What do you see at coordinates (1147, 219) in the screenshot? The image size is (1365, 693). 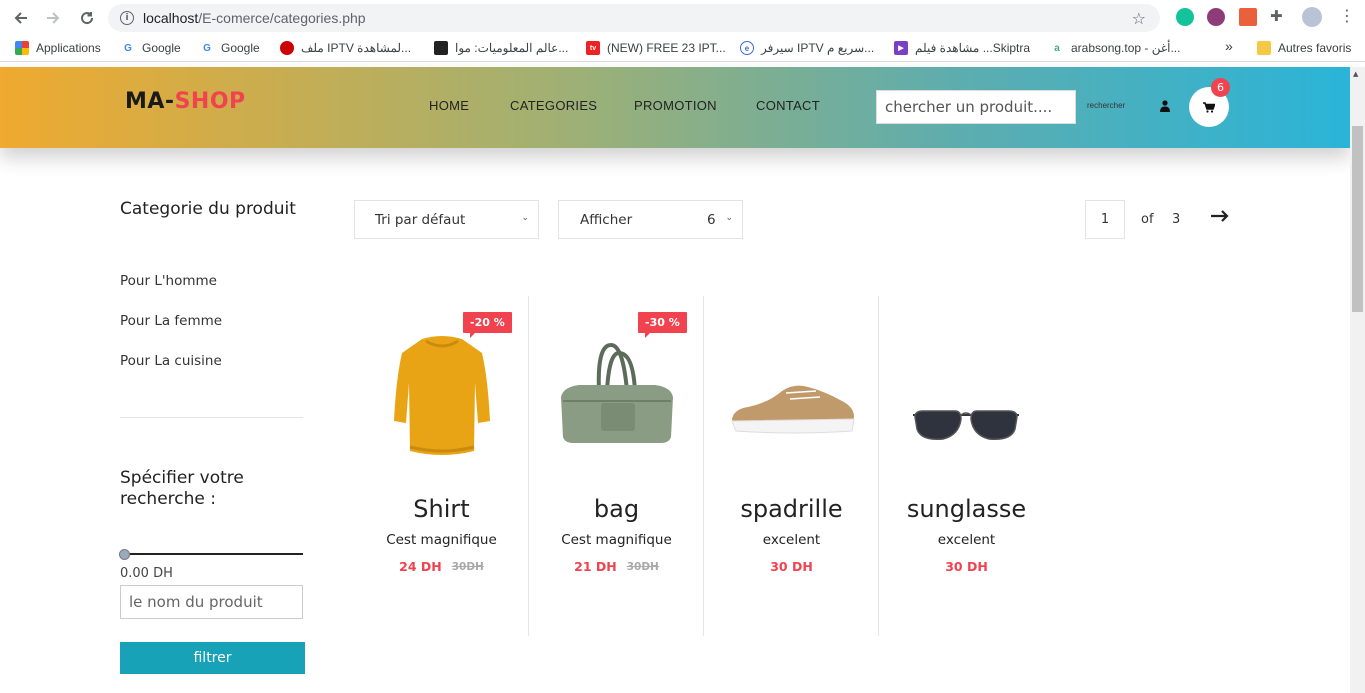 I see `page-of-label: of` at bounding box center [1147, 219].